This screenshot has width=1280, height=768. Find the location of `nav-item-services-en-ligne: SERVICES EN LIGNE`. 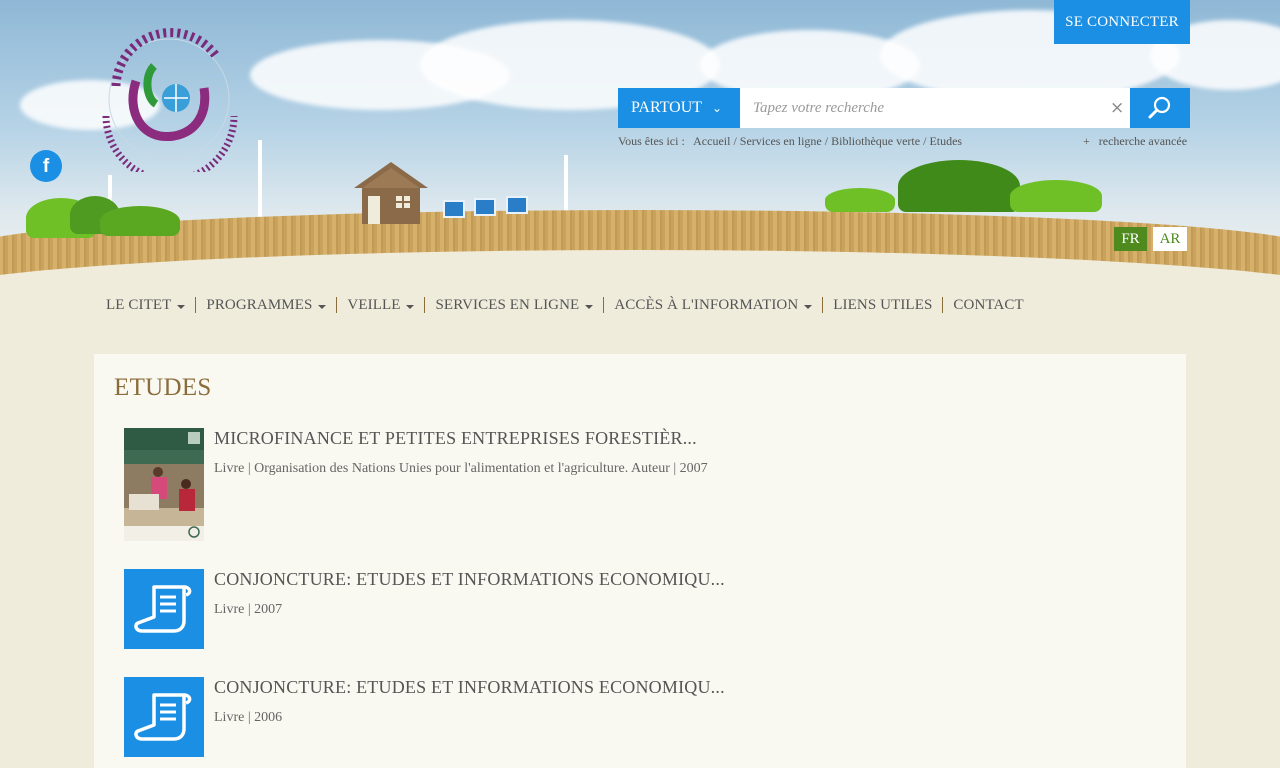

nav-item-services-en-ligne: SERVICES EN LIGNE is located at coordinates (514, 305).